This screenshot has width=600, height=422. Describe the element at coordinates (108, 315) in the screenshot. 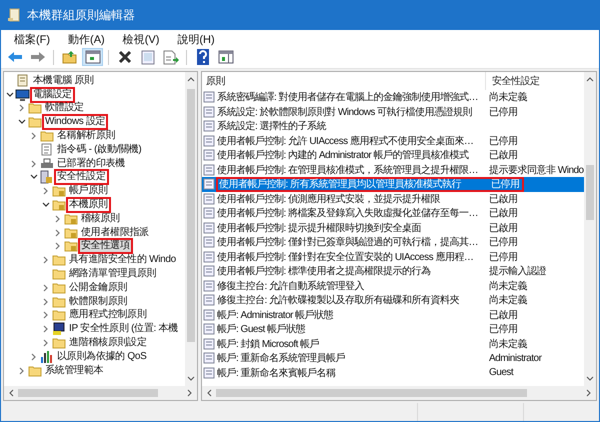

I see `tree-item: 應用程式控制原則` at that location.